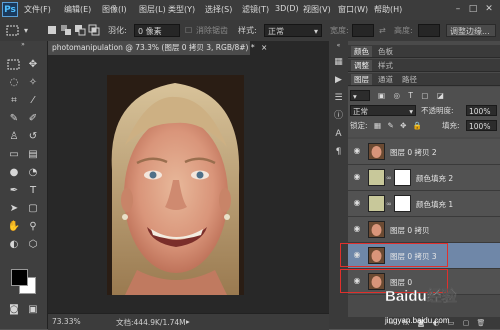 Image resolution: width=500 pixels, height=330 pixels. What do you see at coordinates (338, 134) in the screenshot?
I see `character-panel-icon: A` at bounding box center [338, 134].